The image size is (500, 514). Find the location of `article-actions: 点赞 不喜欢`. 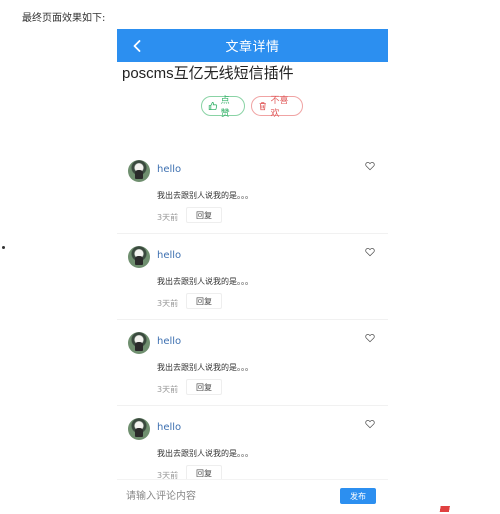

article-actions: 点赞 不喜欢 is located at coordinates (252, 107).